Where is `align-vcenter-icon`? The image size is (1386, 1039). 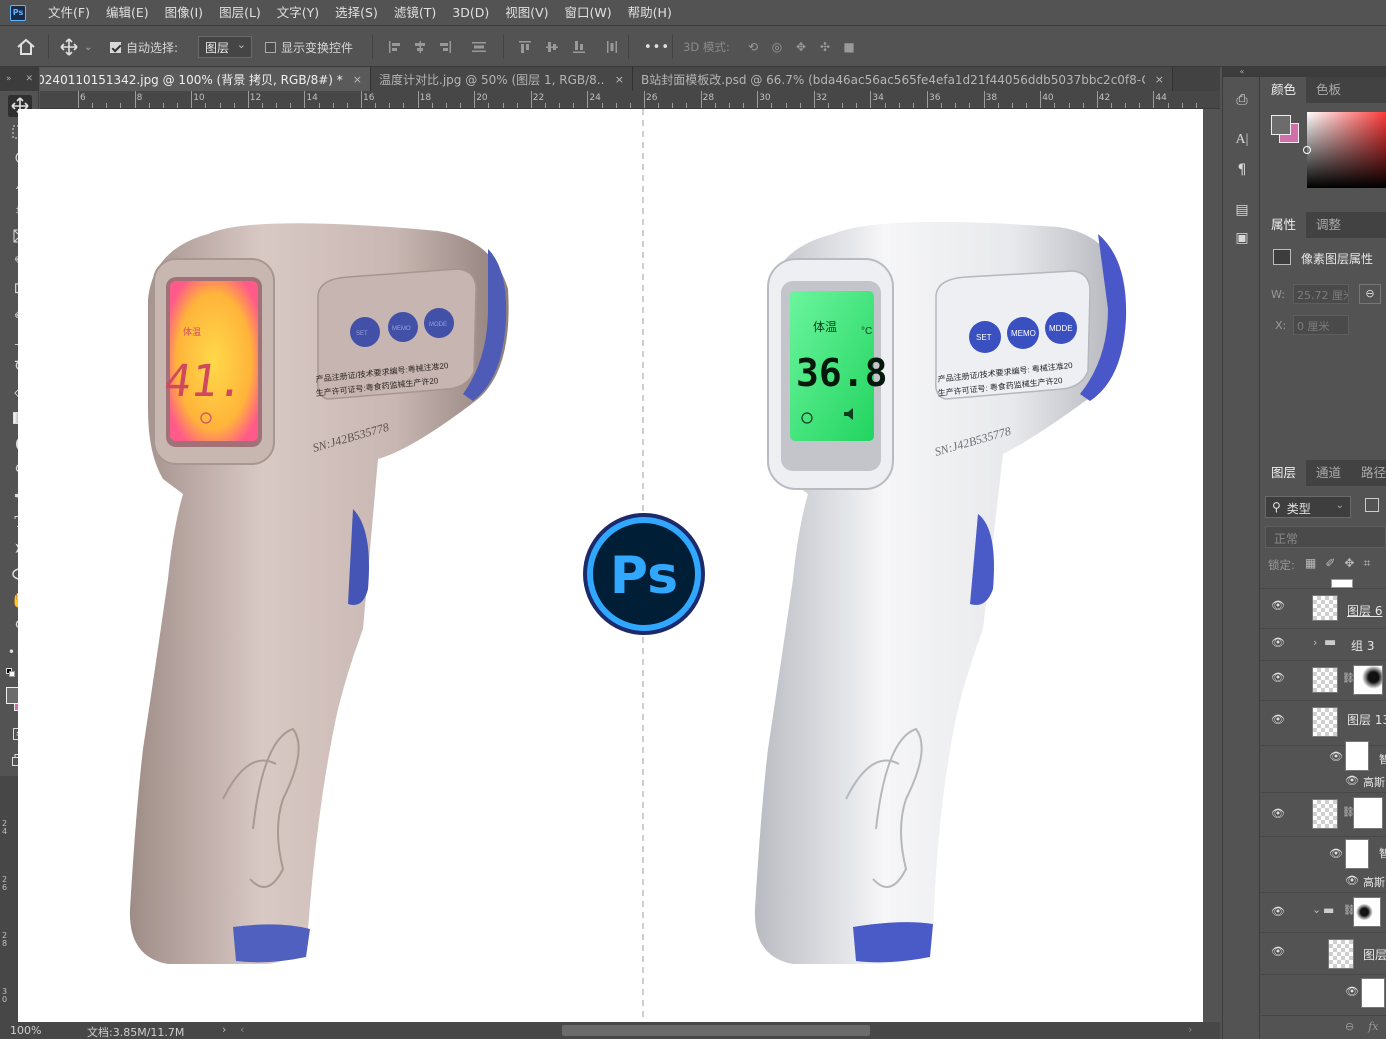
align-vcenter-icon is located at coordinates (552, 47).